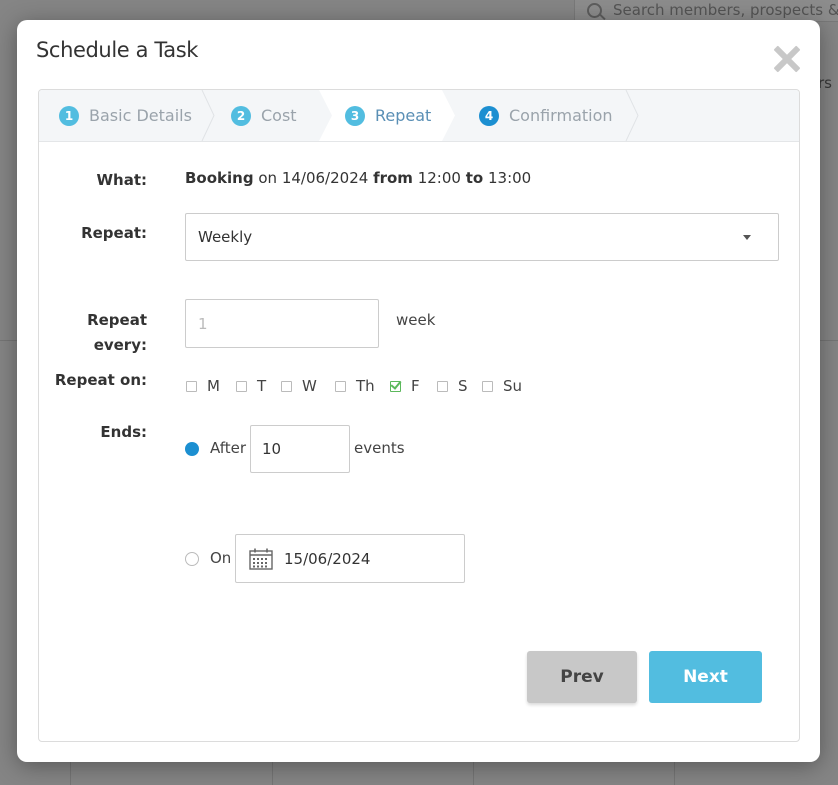 Image resolution: width=838 pixels, height=785 pixels. What do you see at coordinates (100, 380) in the screenshot?
I see `repeat-on-label: Repeat on:` at bounding box center [100, 380].